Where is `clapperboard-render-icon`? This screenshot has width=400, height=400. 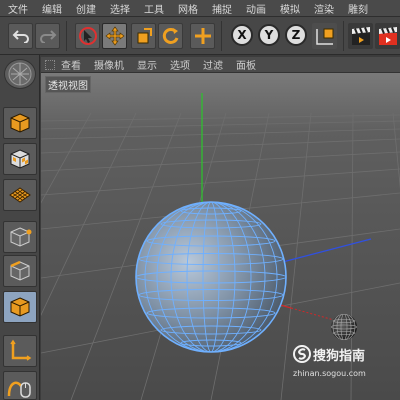 clapperboard-render-icon is located at coordinates (387, 36).